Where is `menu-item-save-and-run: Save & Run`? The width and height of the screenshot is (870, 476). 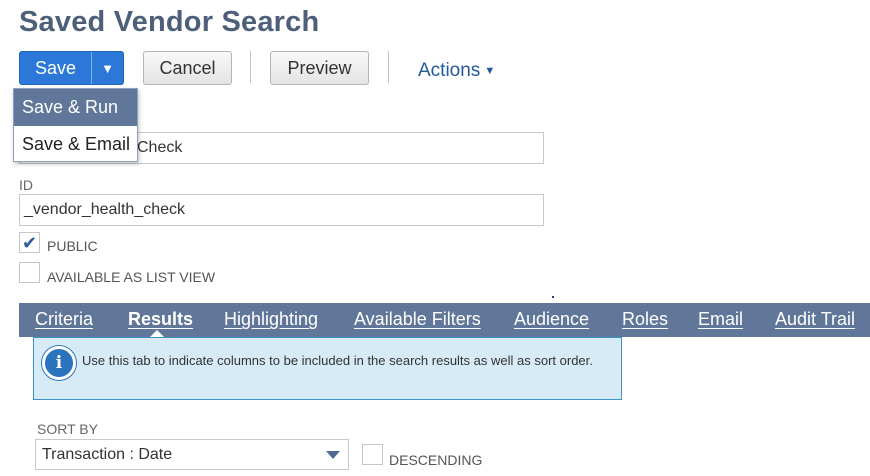 menu-item-save-and-run: Save & Run is located at coordinates (75, 107).